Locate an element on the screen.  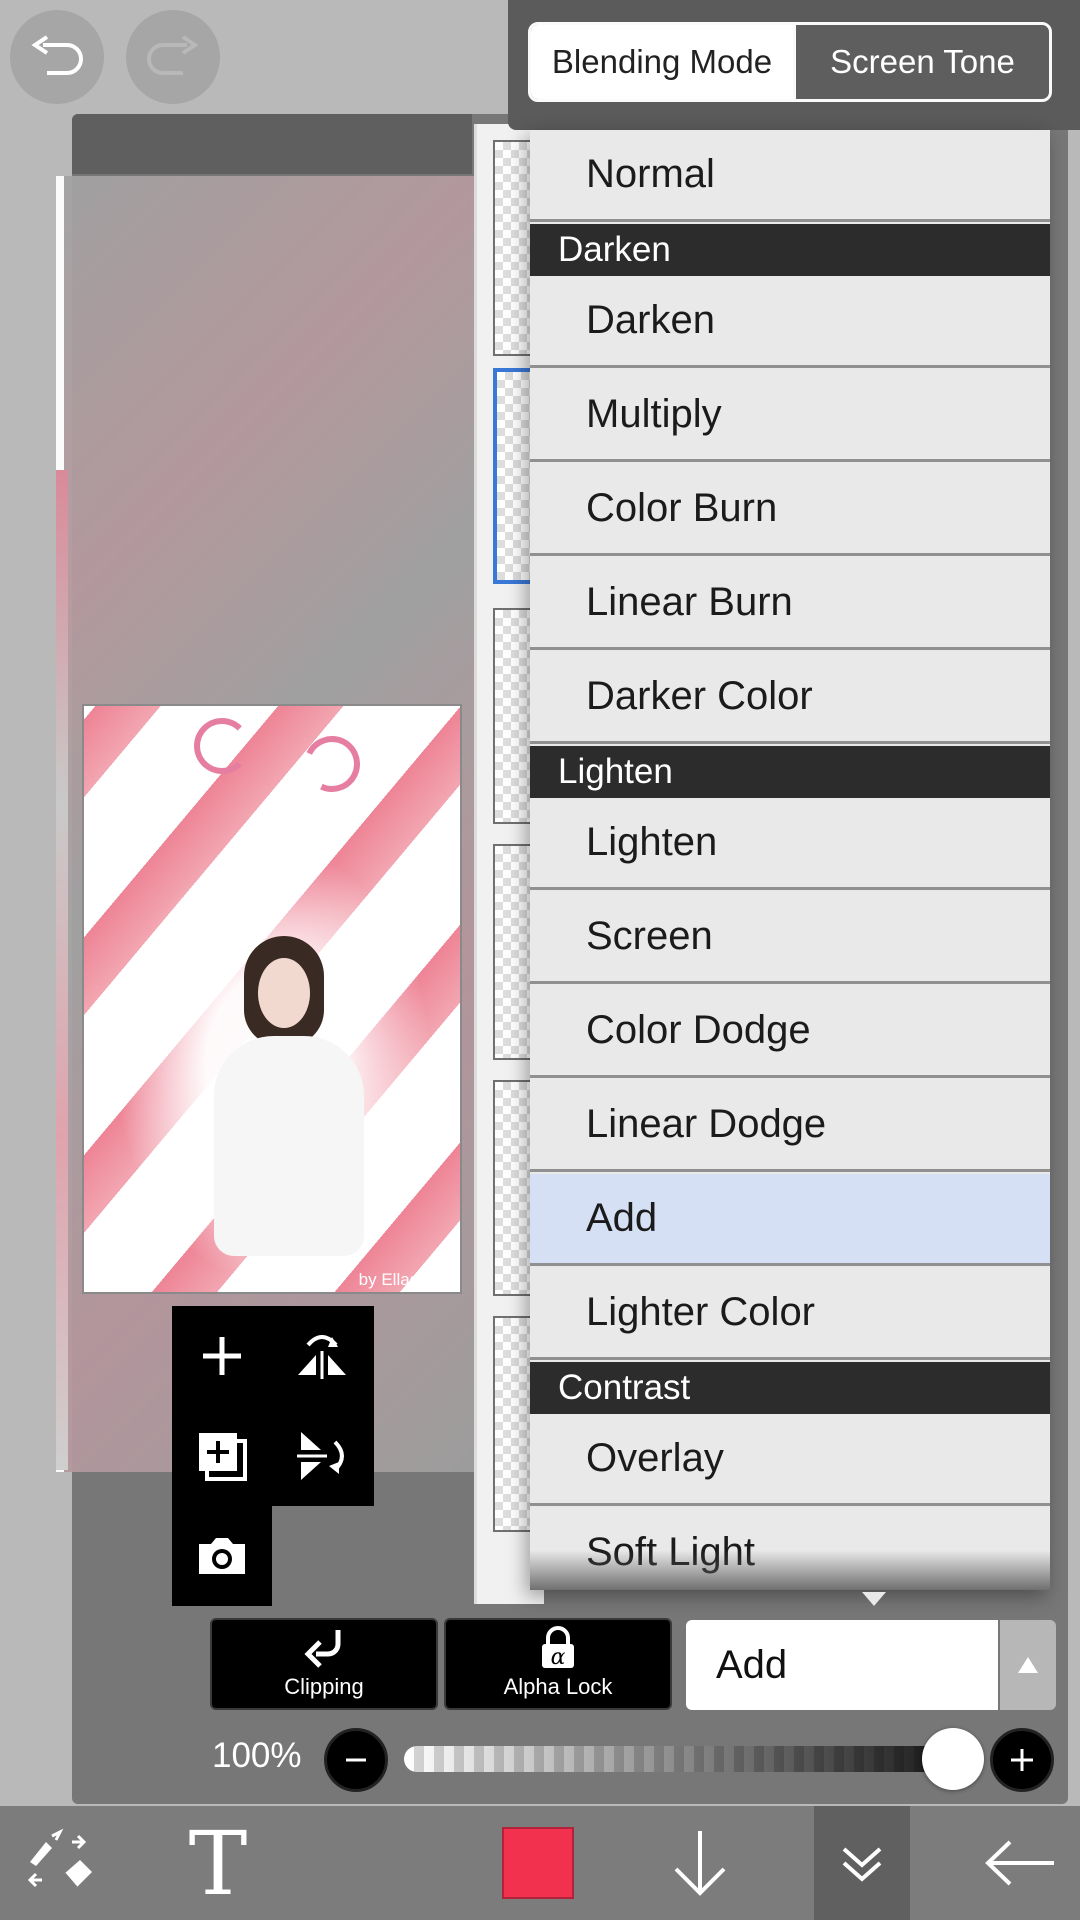
blend-option: Multiply is located at coordinates (790, 416).